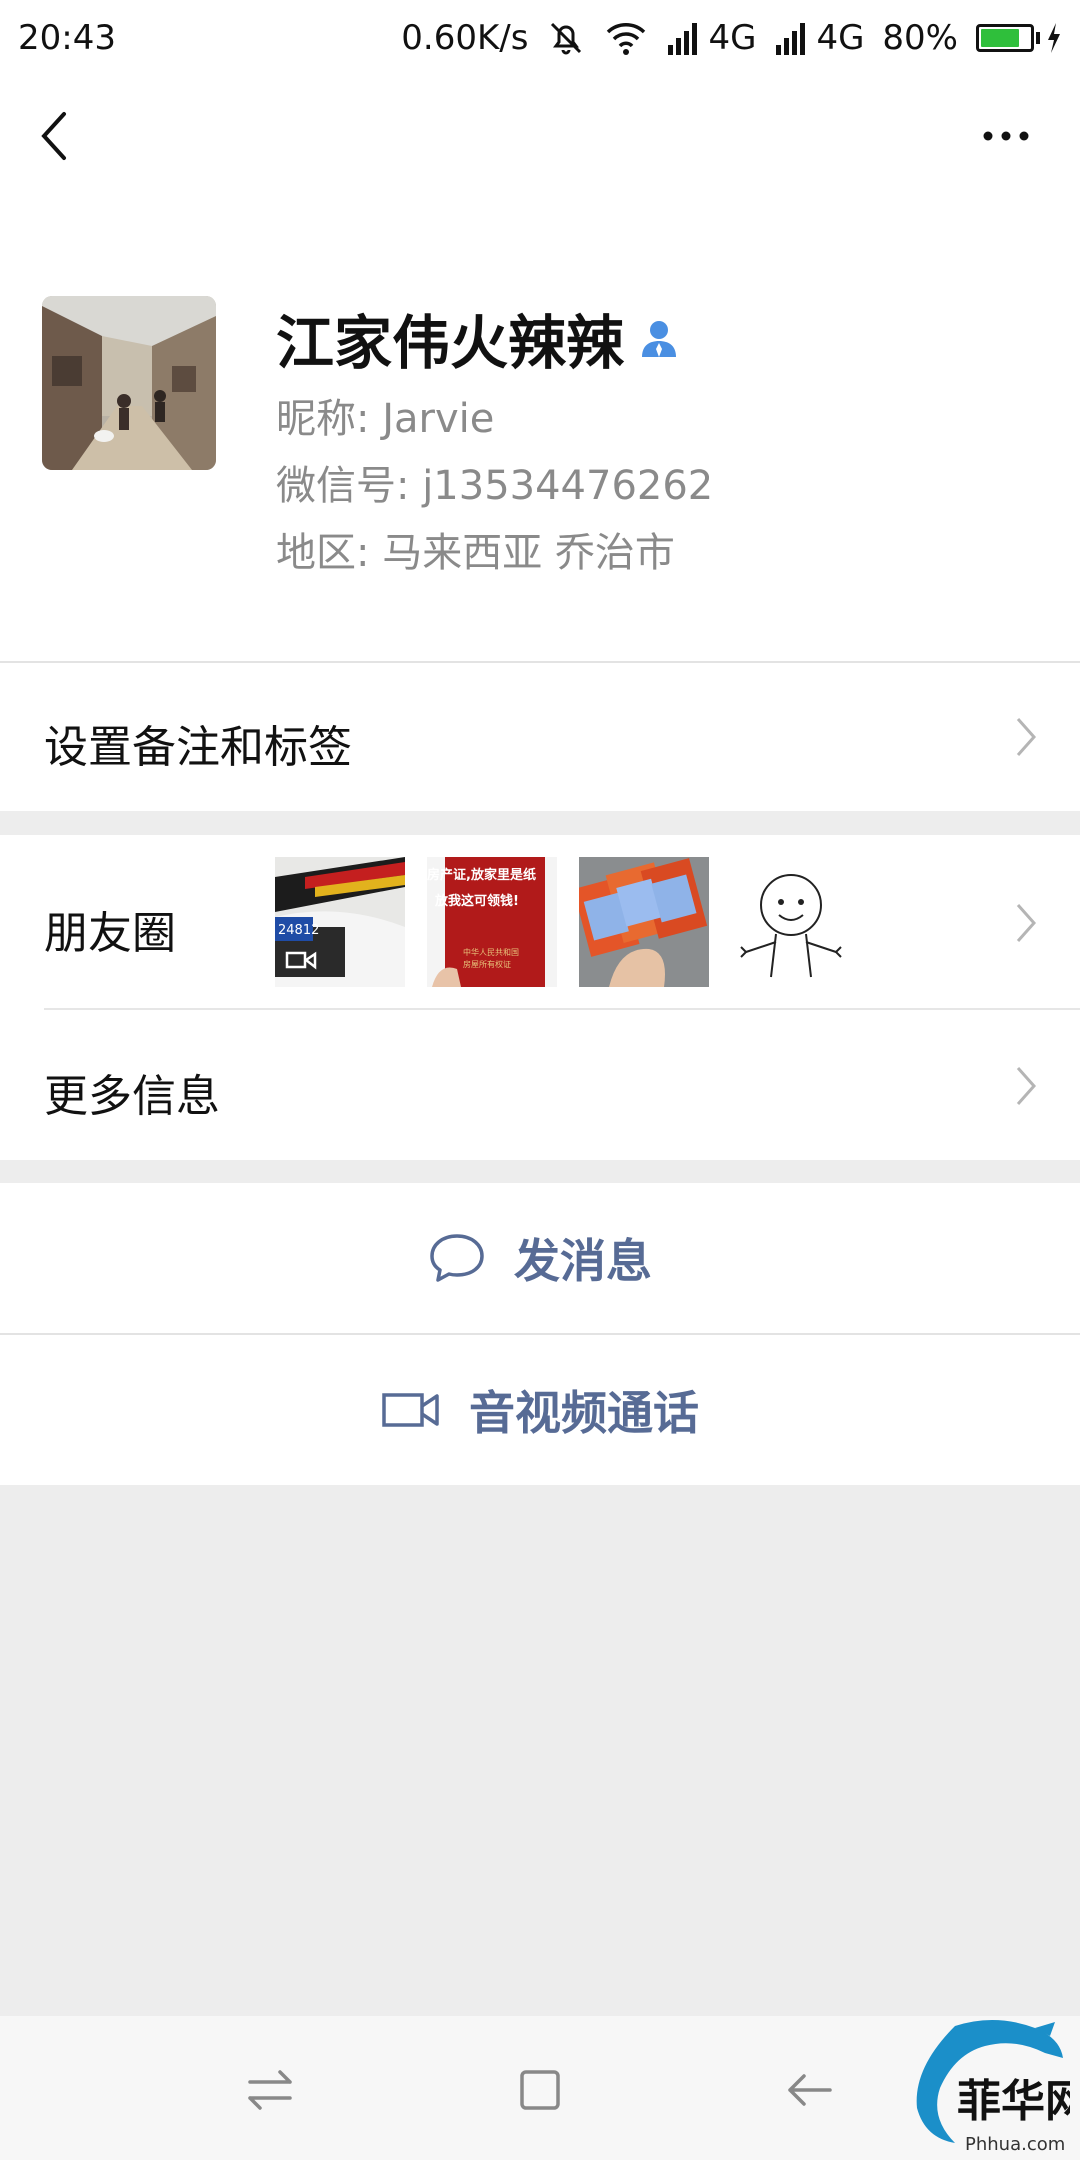 The height and width of the screenshot is (2160, 1080). I want to click on charging-icon, so click(1054, 38).